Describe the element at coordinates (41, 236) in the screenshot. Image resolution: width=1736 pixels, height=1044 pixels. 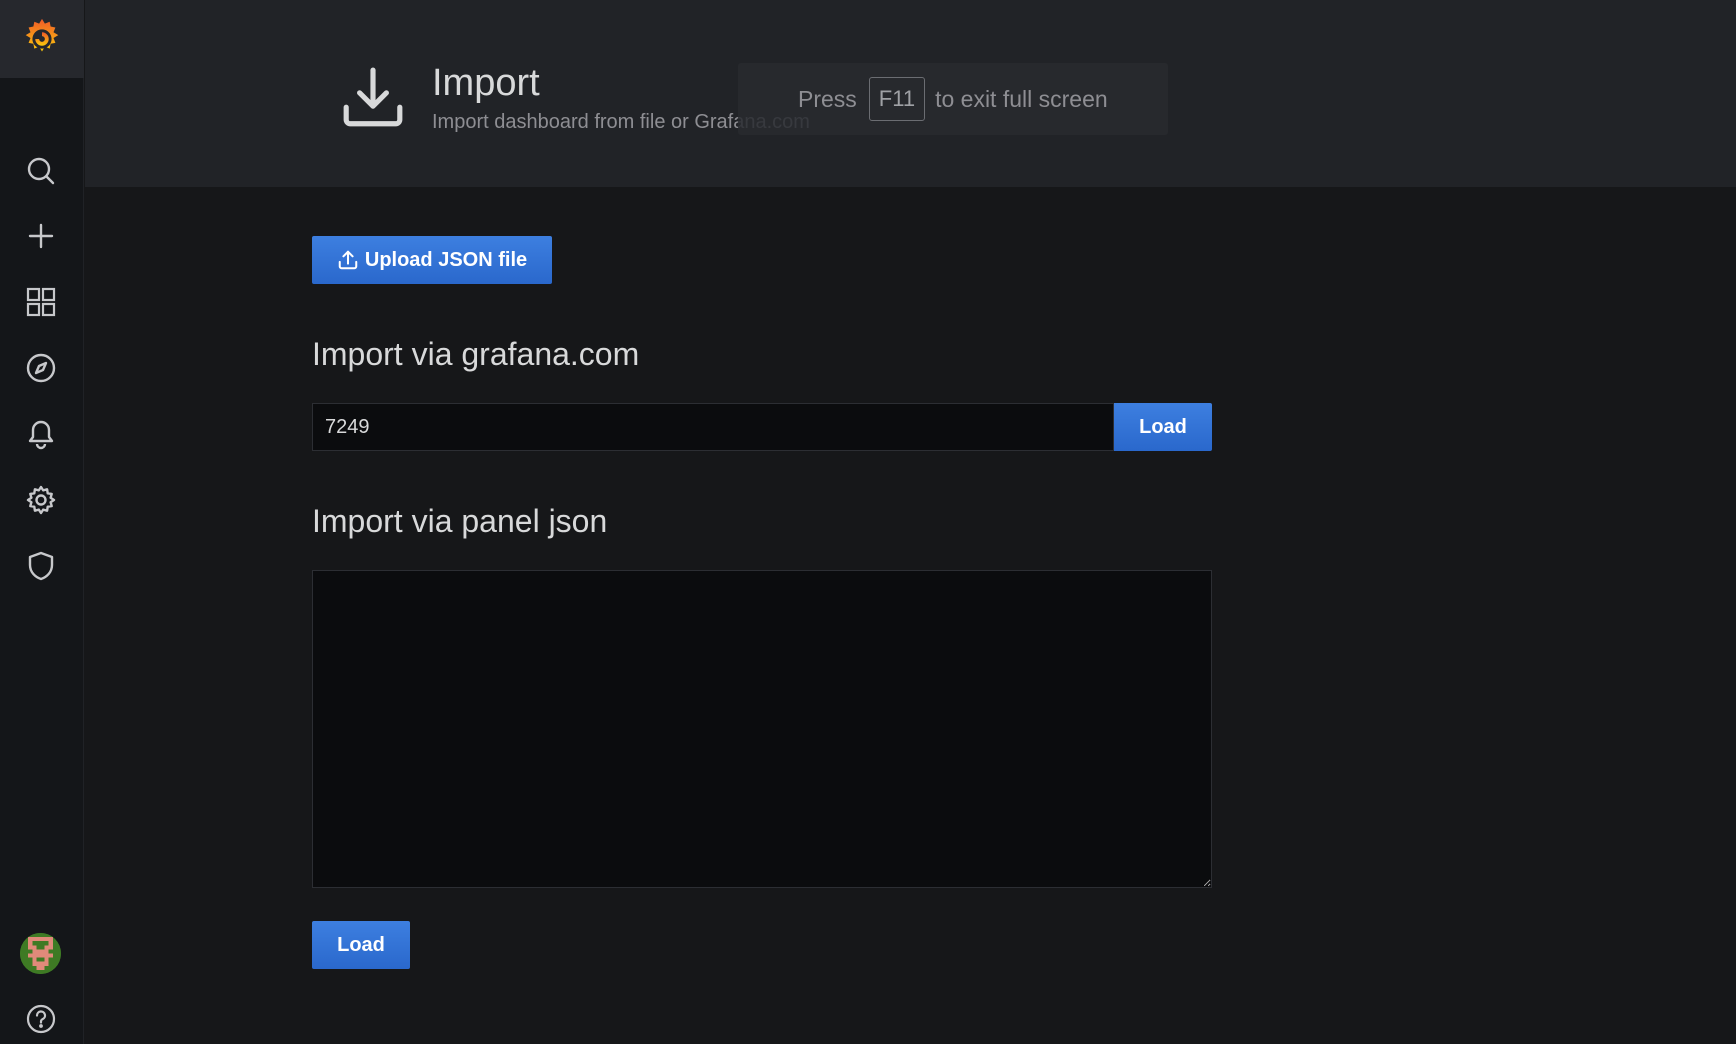
I see `plus-icon` at that location.